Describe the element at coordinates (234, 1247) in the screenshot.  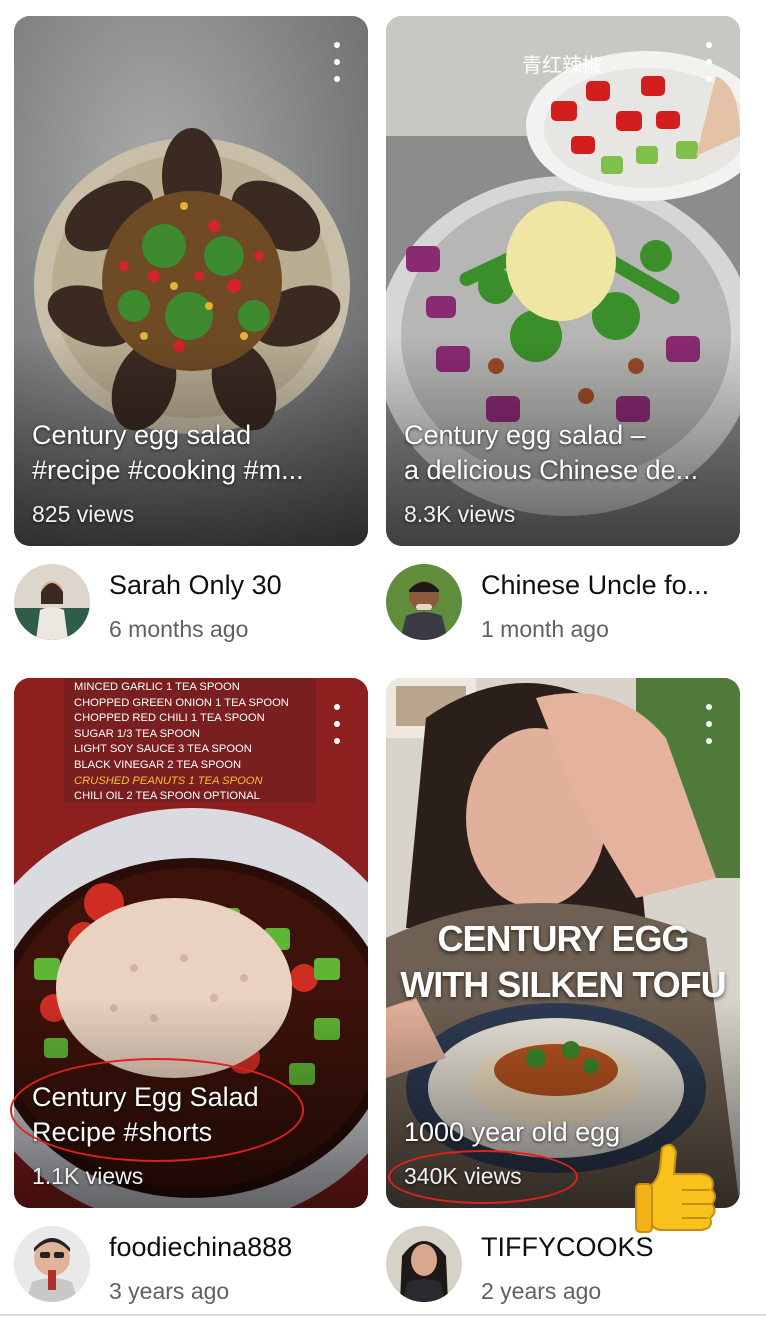
I see `channel-name: foodiechina888` at that location.